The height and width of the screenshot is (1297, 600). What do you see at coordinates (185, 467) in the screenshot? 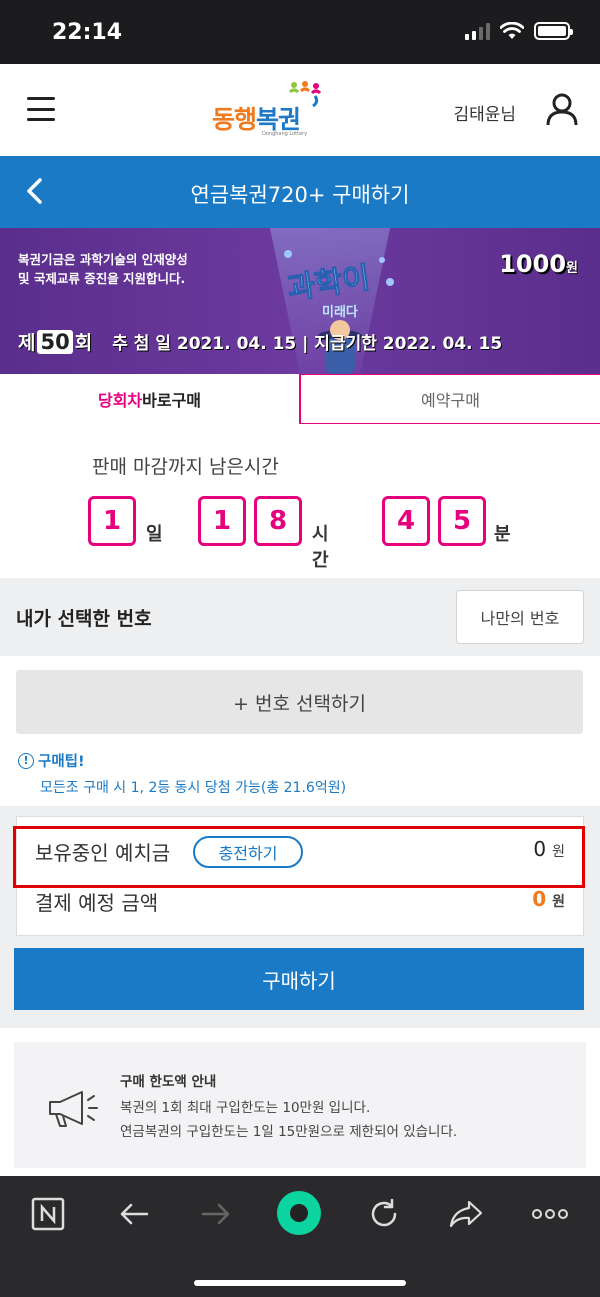
I see `countdown-label: 판매 마감까지 남은시간` at bounding box center [185, 467].